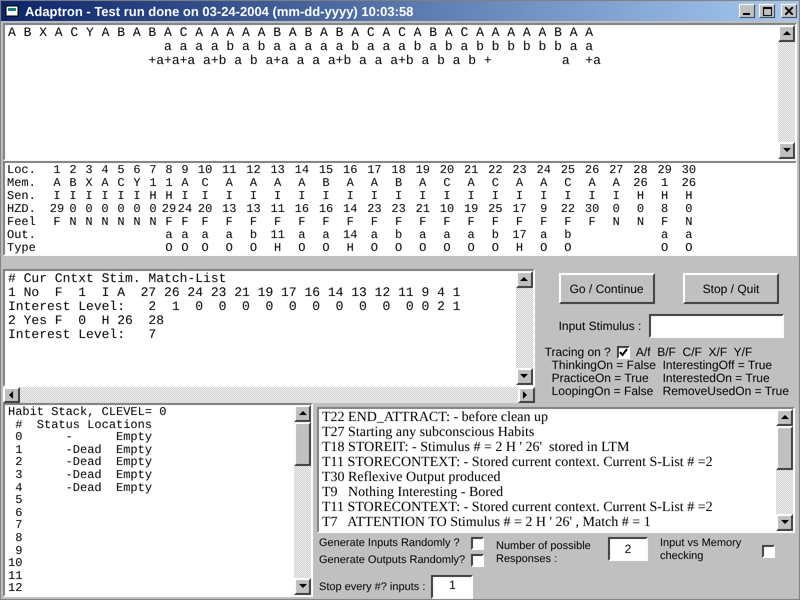  Describe the element at coordinates (16, 588) in the screenshot. I see `habit-line: 12` at that location.